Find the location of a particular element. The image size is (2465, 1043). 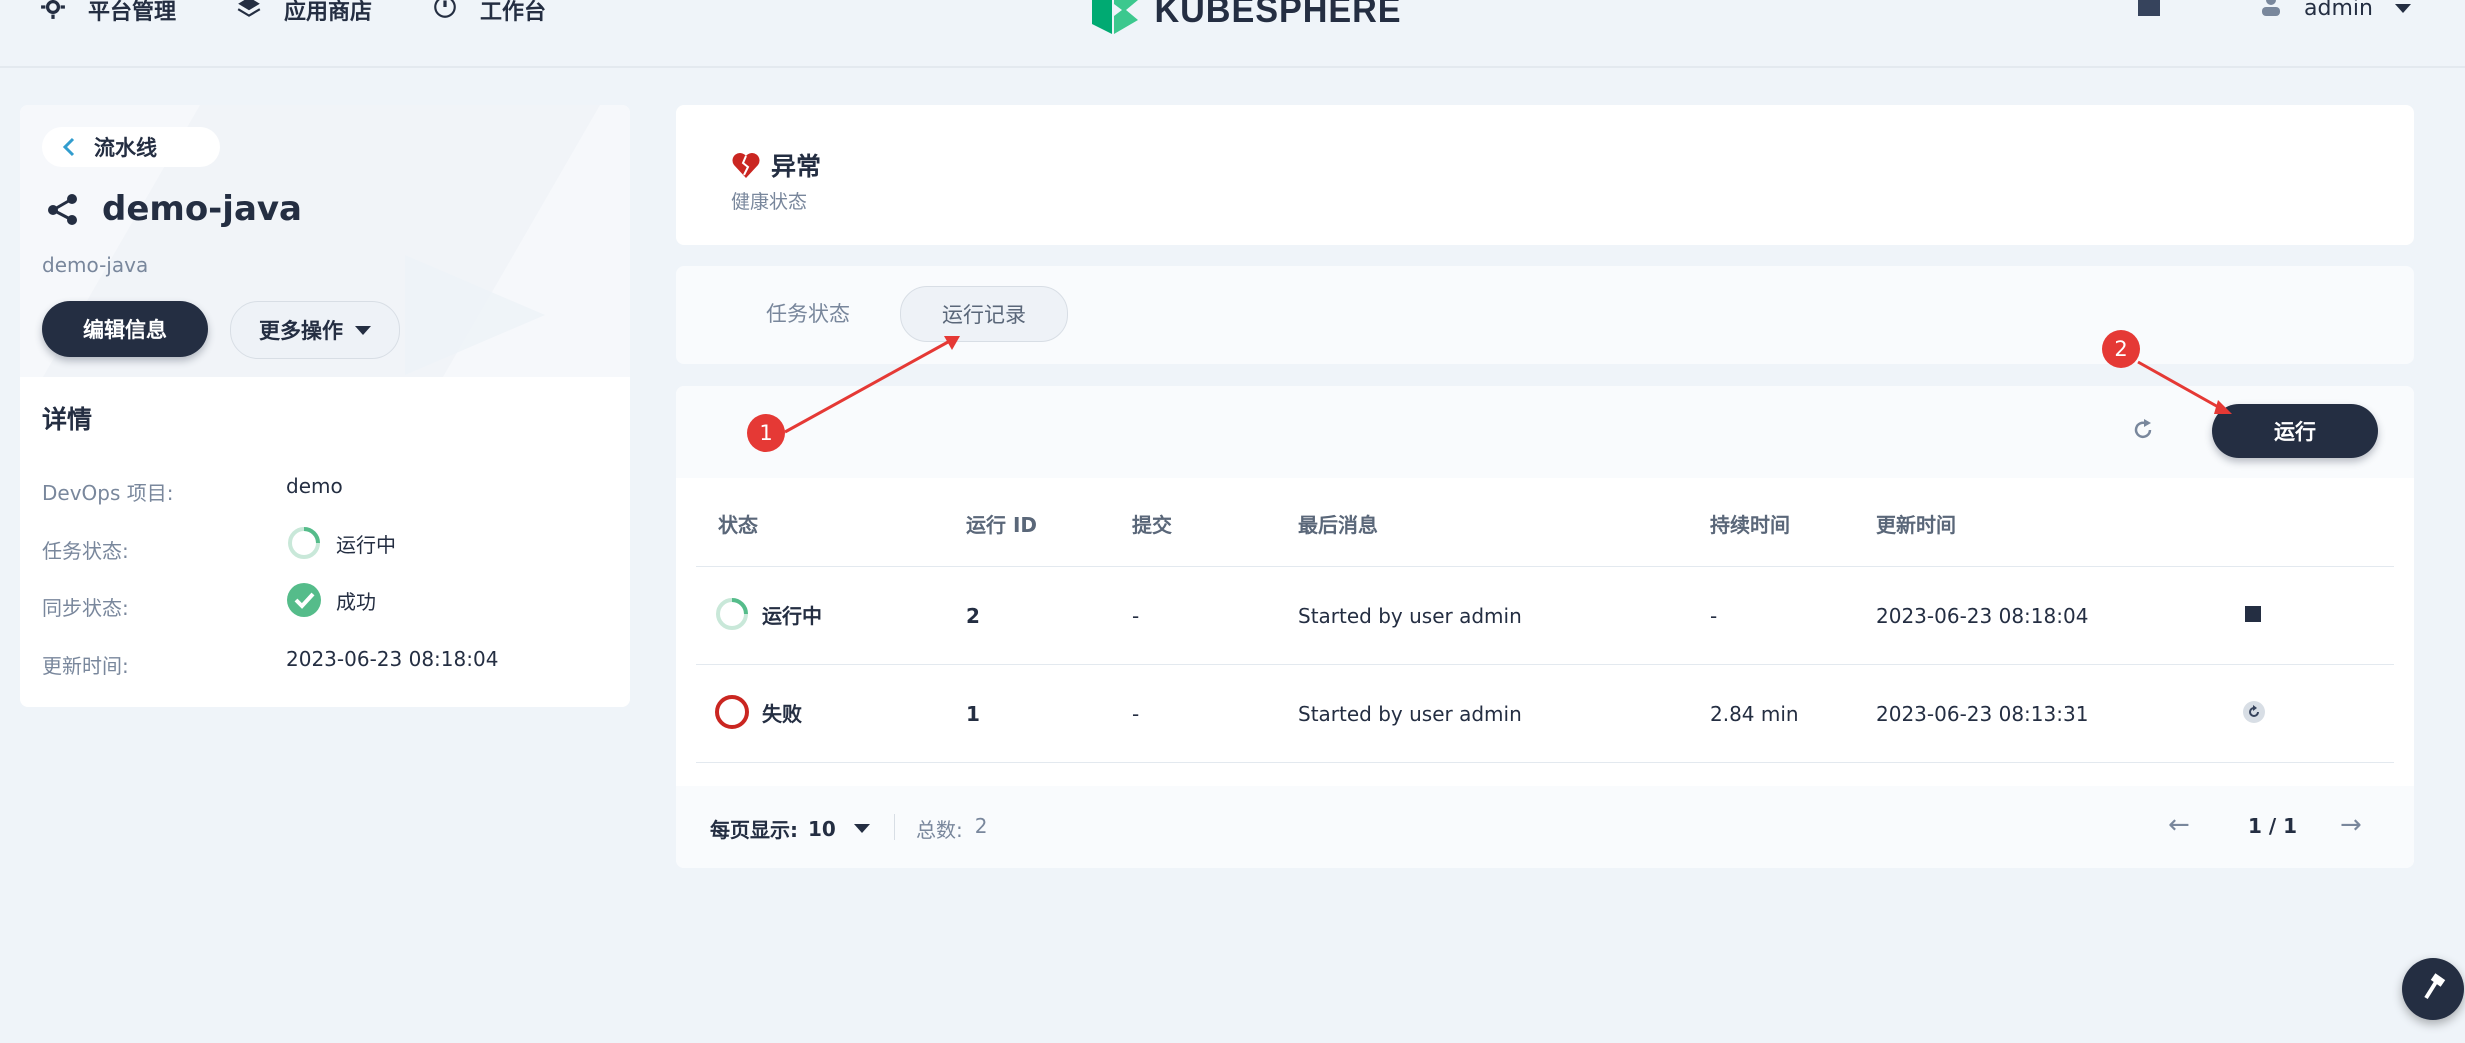

more-actions-button: 更多操作 is located at coordinates (315, 330).